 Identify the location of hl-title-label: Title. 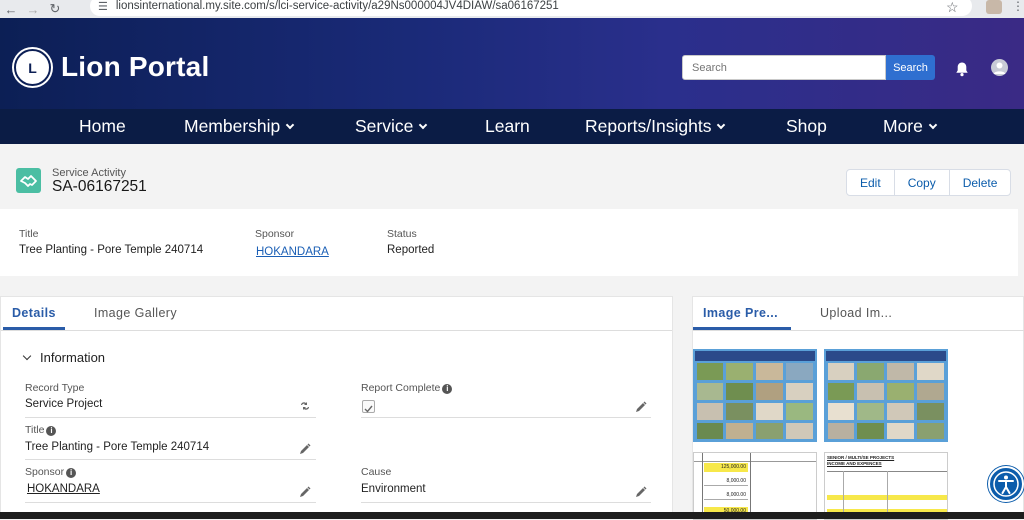
(29, 234).